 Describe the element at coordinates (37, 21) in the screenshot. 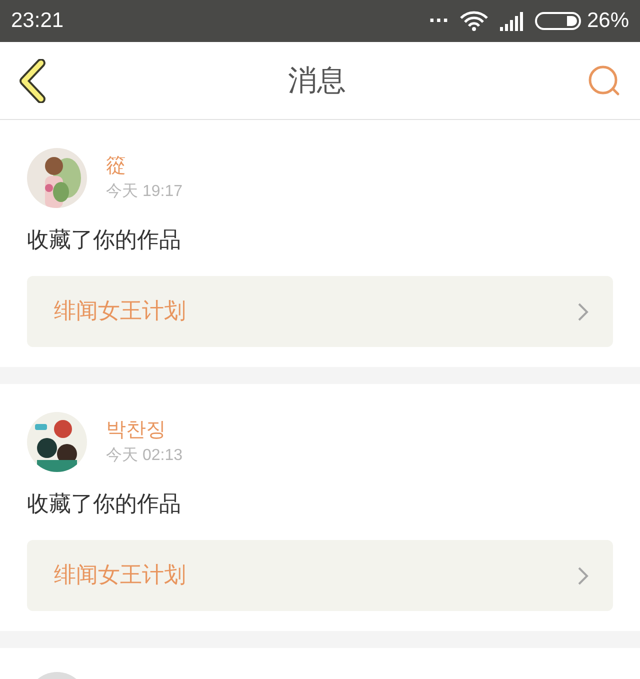

I see `status-time: 23:21` at that location.